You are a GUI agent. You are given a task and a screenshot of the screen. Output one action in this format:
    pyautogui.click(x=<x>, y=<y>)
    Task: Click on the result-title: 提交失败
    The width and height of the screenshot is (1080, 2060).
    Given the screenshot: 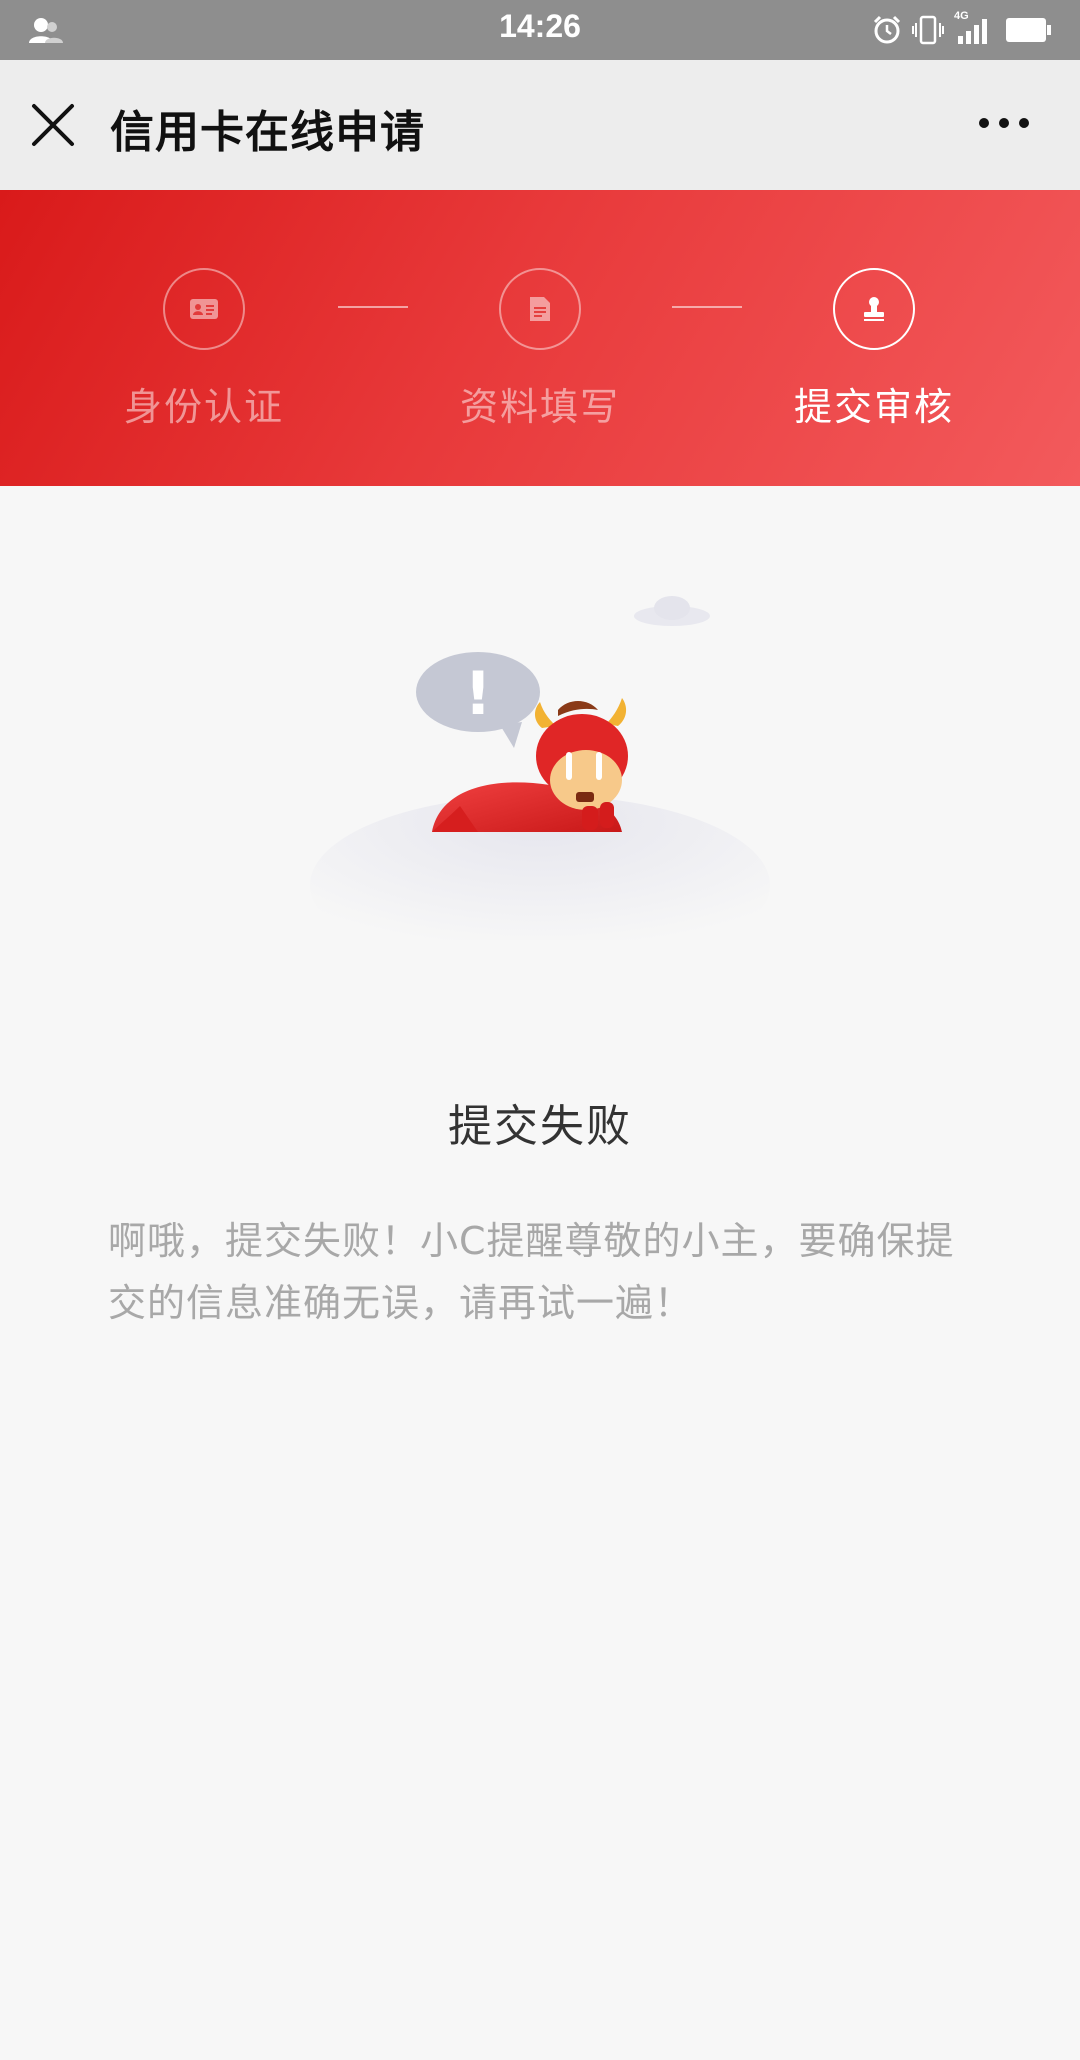 What is the action you would take?
    pyautogui.click(x=540, y=1126)
    